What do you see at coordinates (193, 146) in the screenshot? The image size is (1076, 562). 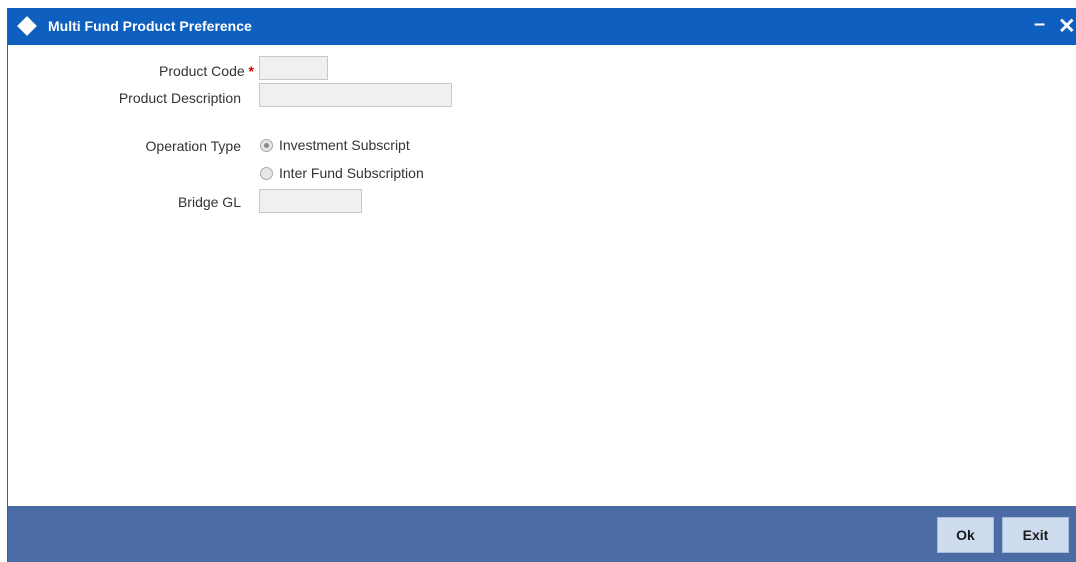 I see `operation-type-label: Operation Type` at bounding box center [193, 146].